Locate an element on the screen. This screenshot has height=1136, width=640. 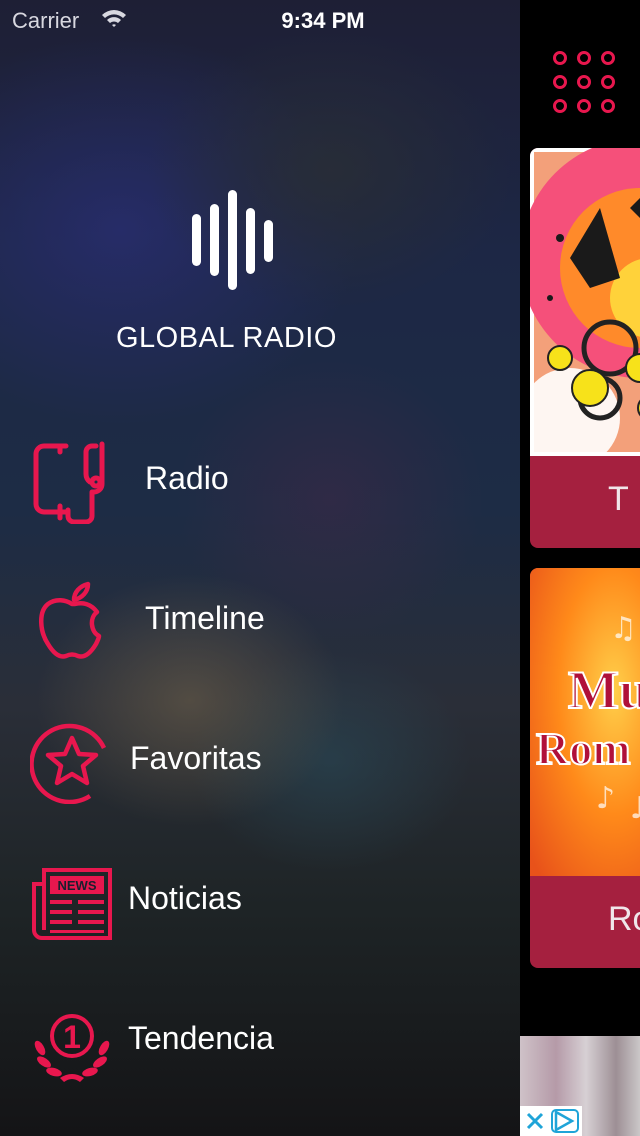
menu-item-noticias: NEWS Noticias is located at coordinates (260, 897).